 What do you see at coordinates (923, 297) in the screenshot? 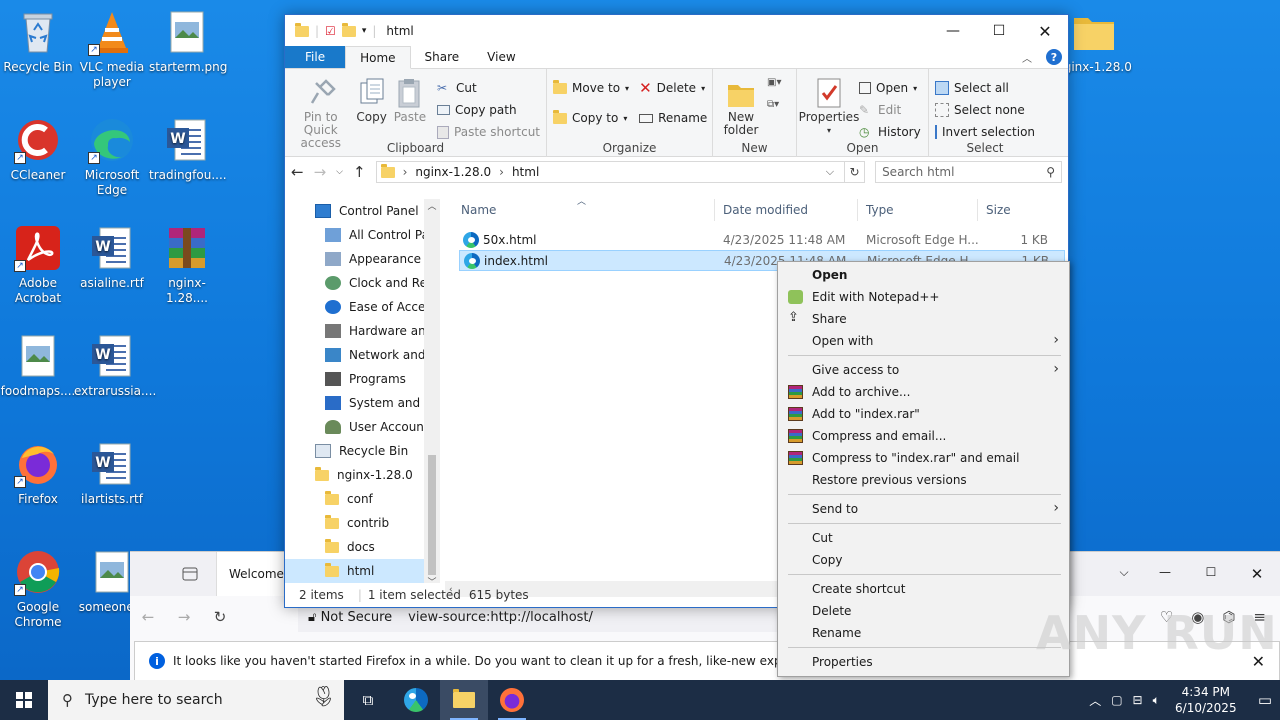
I see `menu-item-edit-notepadpp: Edit with Notepad++` at bounding box center [923, 297].